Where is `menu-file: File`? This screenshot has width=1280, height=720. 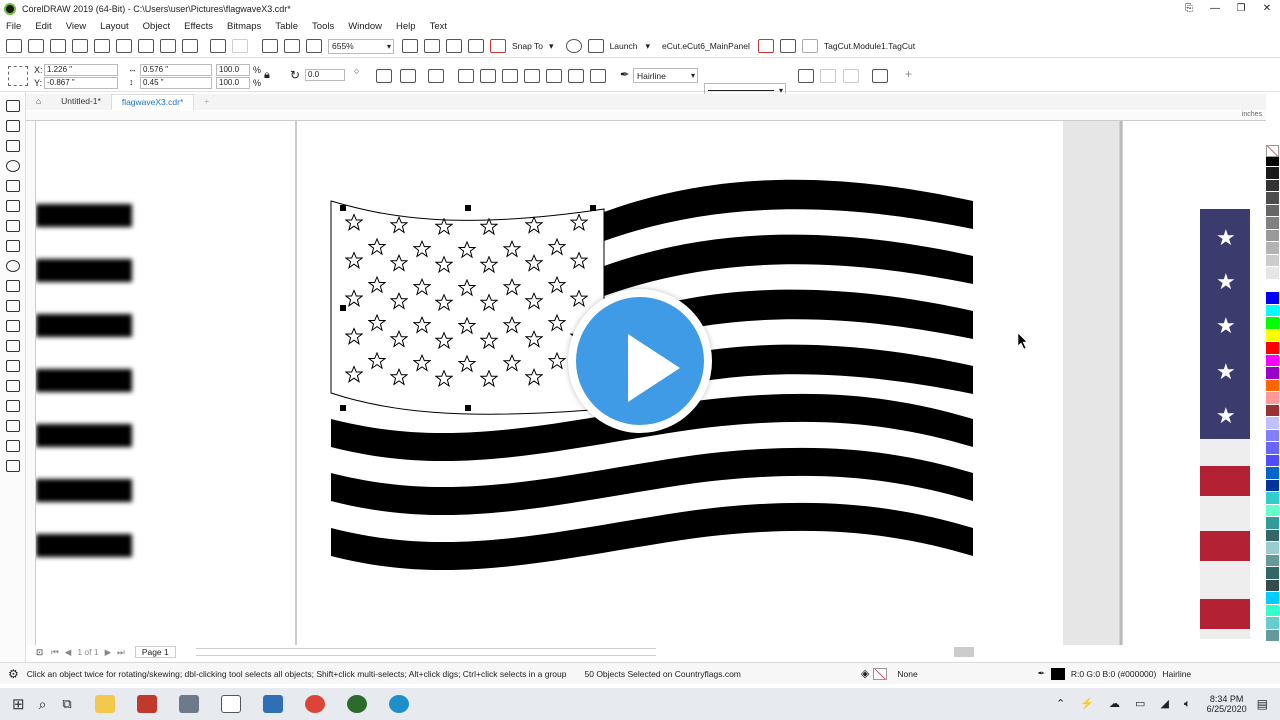
menu-file: File is located at coordinates (13, 26).